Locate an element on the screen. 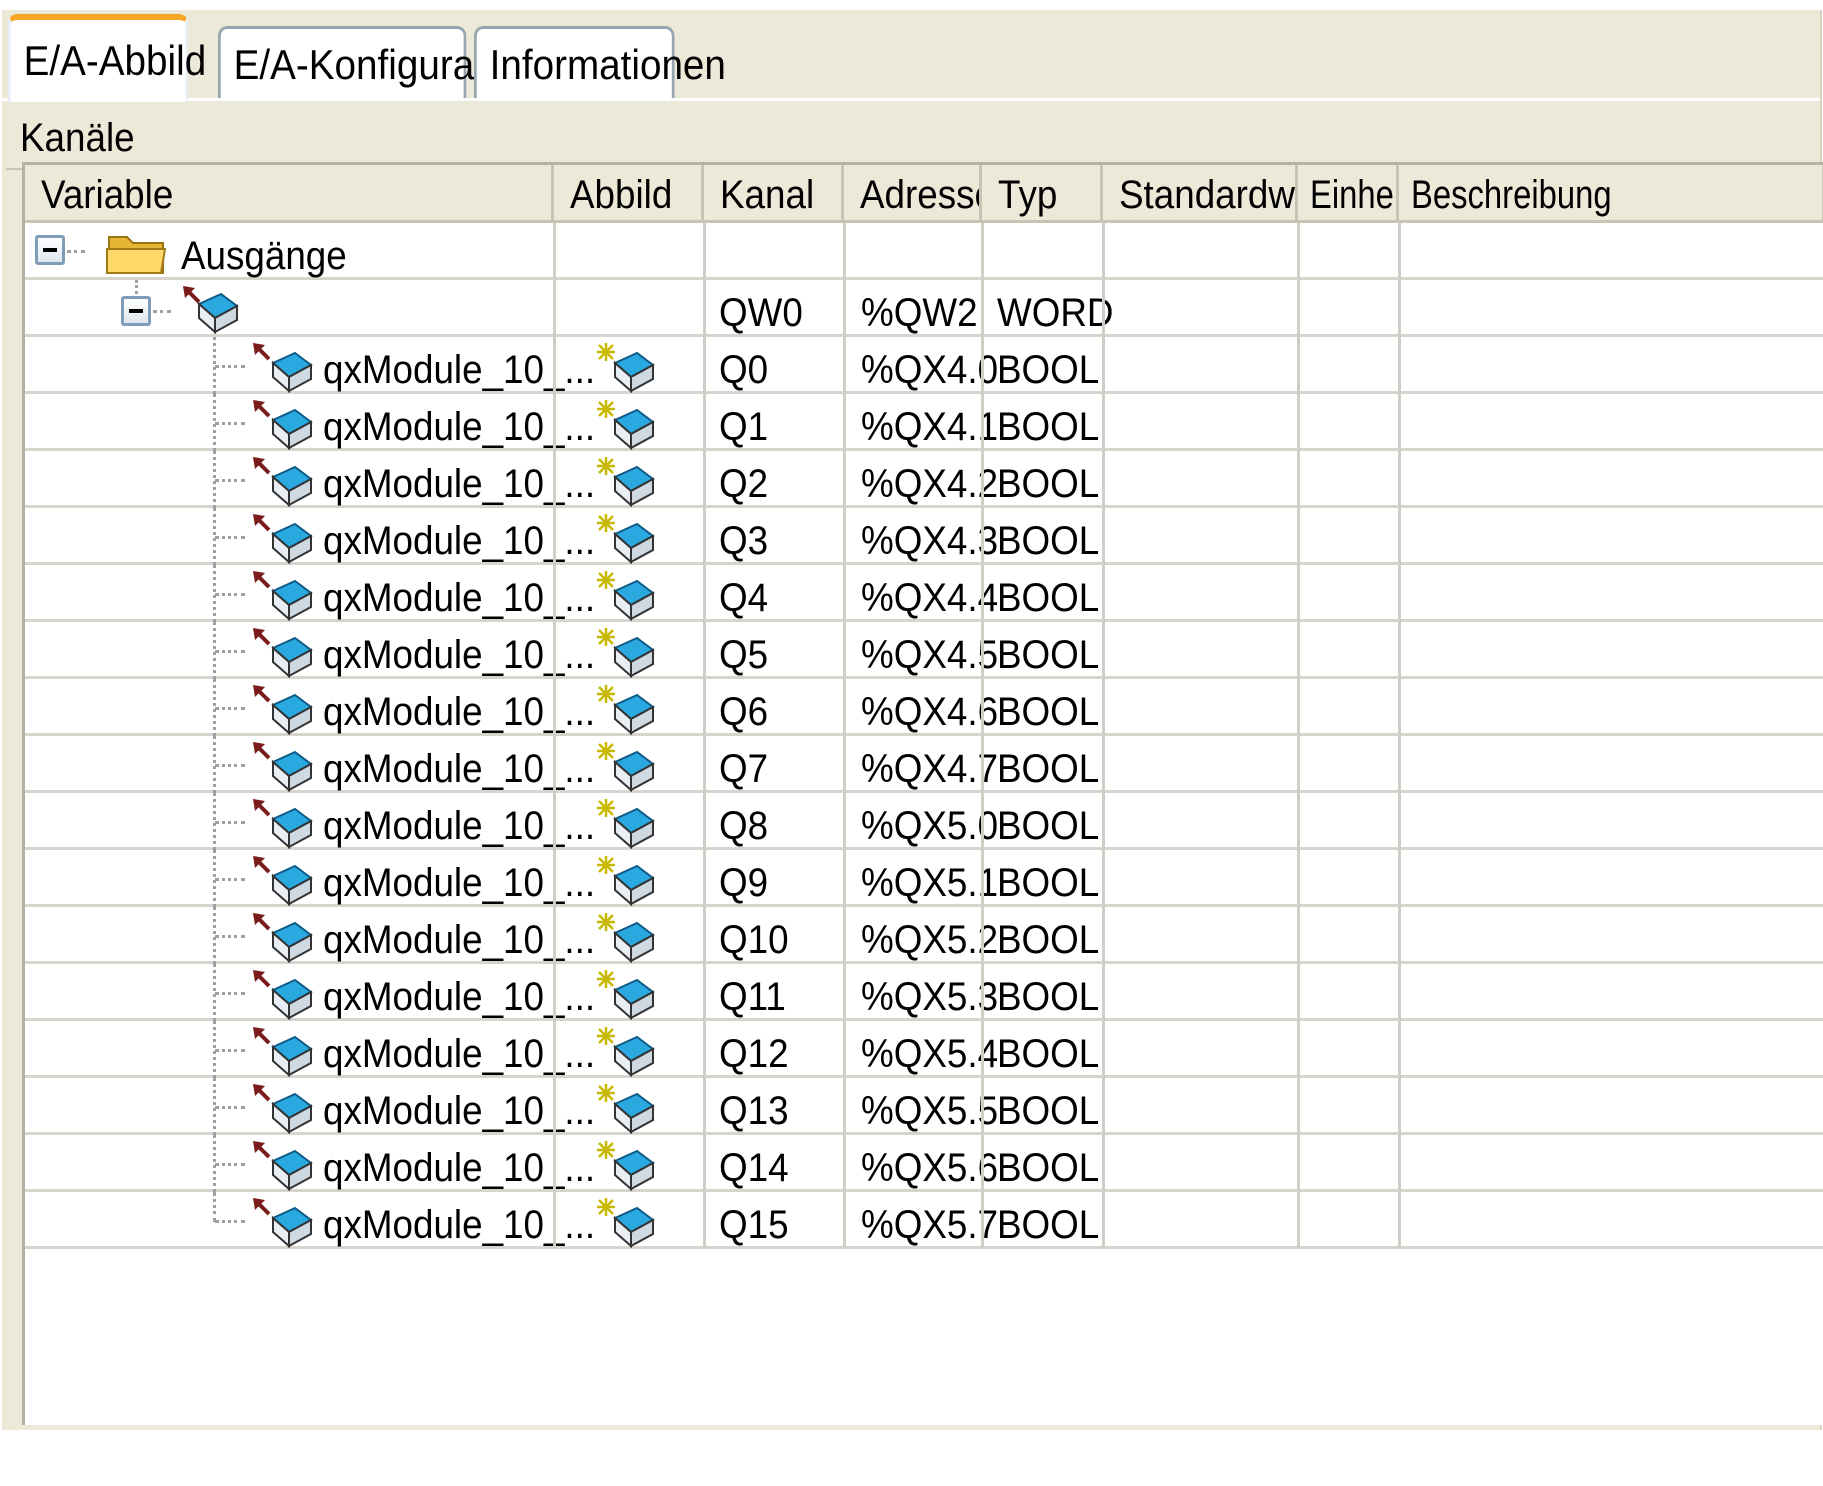 The image size is (1823, 1486). table-row: qxModule_10_... Q8 %QX5.0 BOOL is located at coordinates (924, 821).